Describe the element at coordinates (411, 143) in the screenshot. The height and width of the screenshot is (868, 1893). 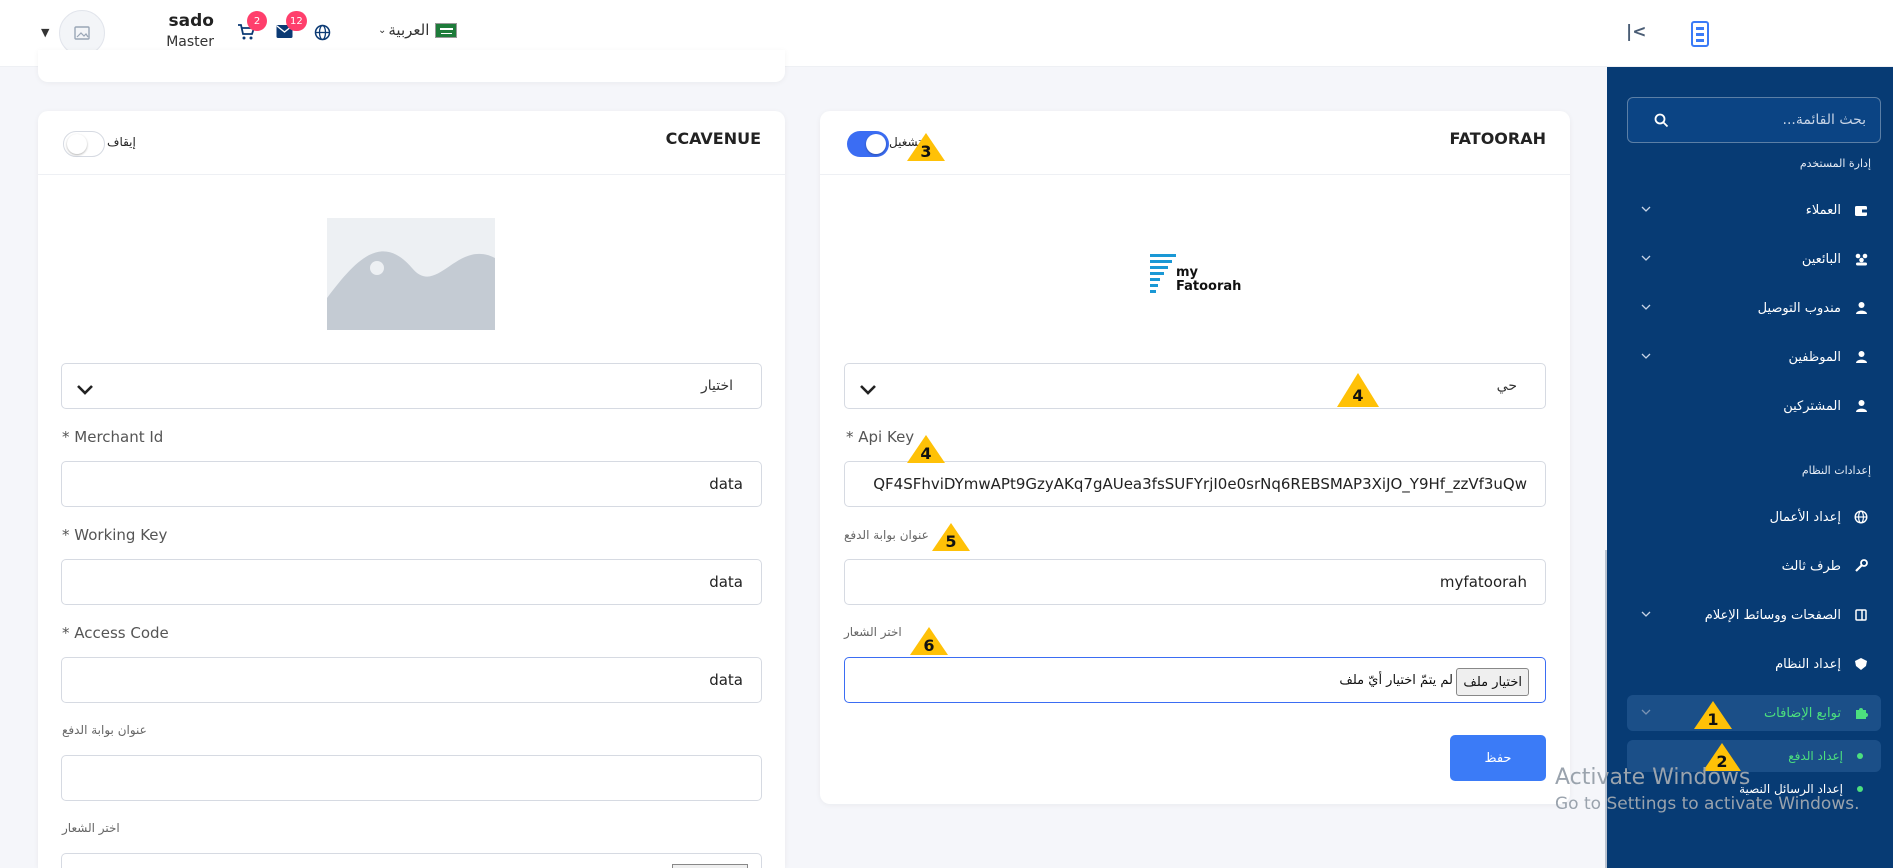
I see `card-header: CCAVENUE إيقاف` at that location.